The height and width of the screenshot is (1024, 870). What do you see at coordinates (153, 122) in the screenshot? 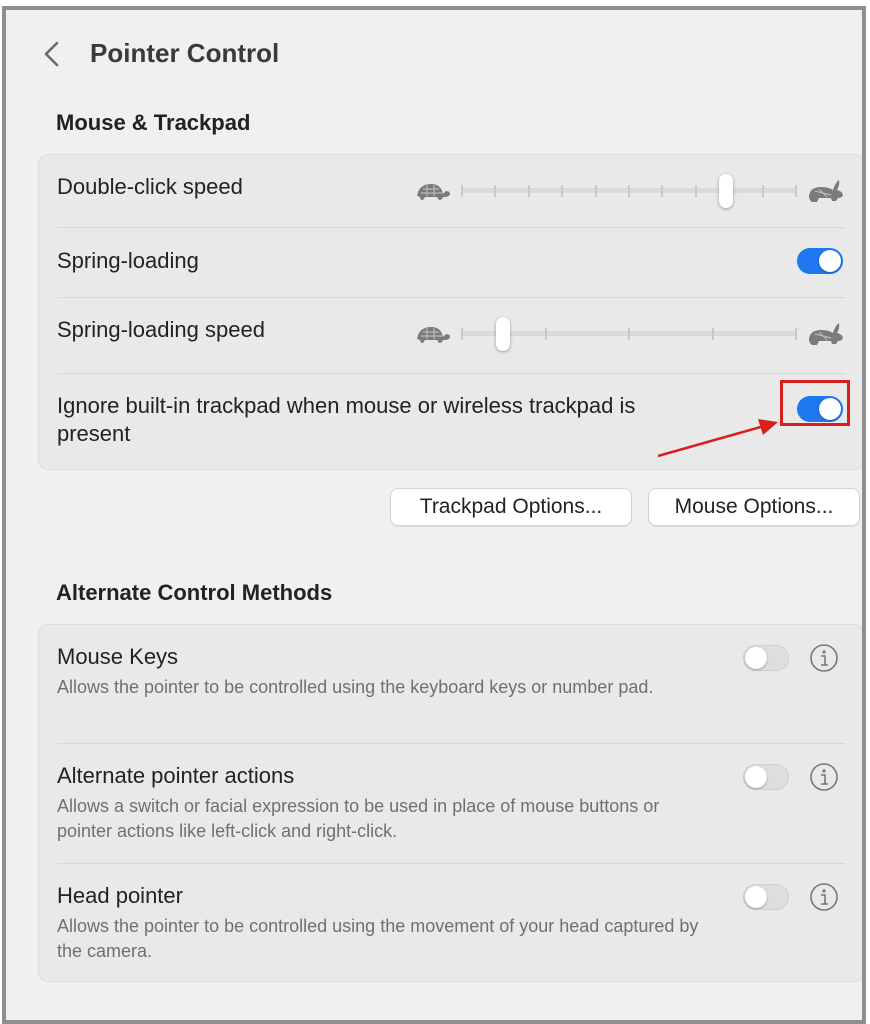
I see `section-title-mouse-trackpad: Mouse & Trackpad` at bounding box center [153, 122].